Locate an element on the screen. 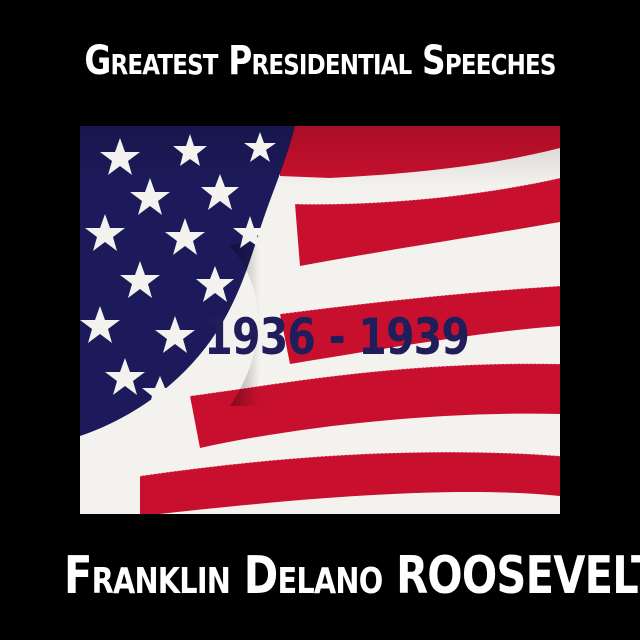 The image size is (640, 640). speaker-first-names: Franklin Delano is located at coordinates (223, 576).